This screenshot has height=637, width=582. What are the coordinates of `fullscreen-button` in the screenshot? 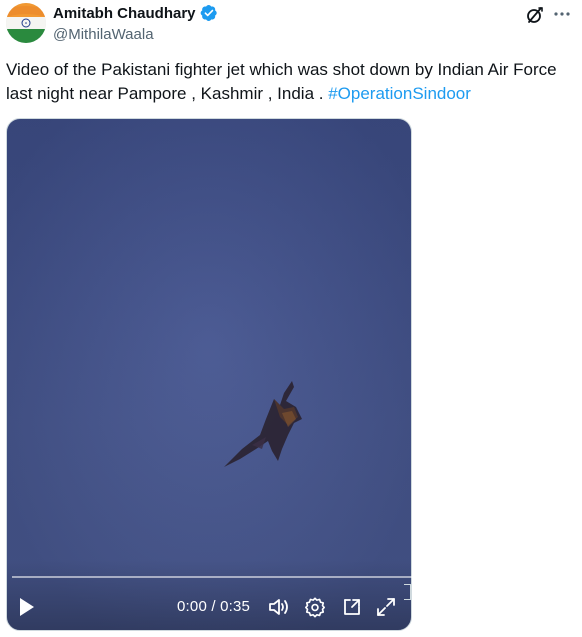 It's located at (386, 607).